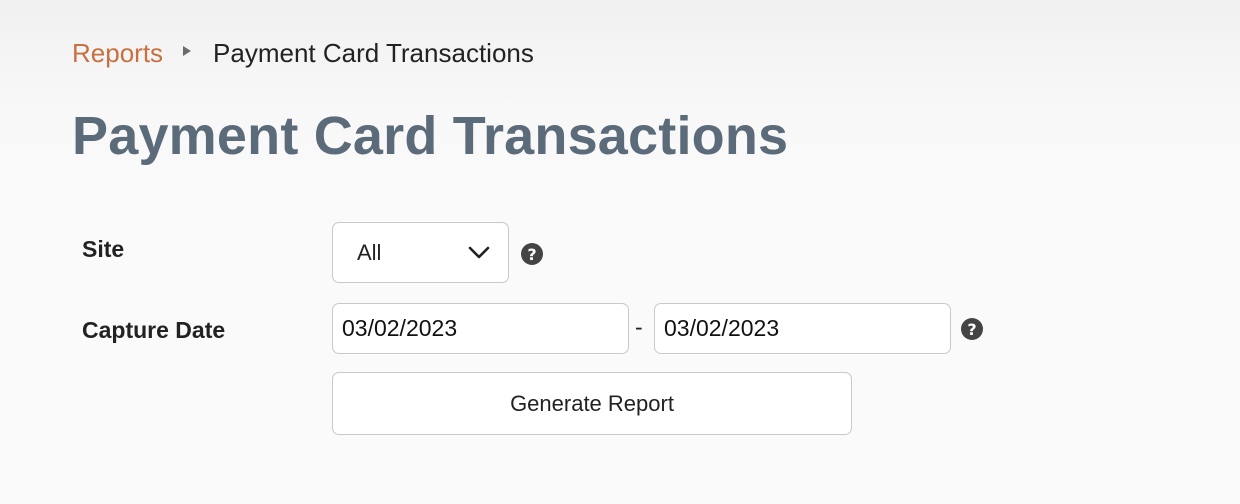  Describe the element at coordinates (972, 329) in the screenshot. I see `capture-date-help-icon: ?` at that location.